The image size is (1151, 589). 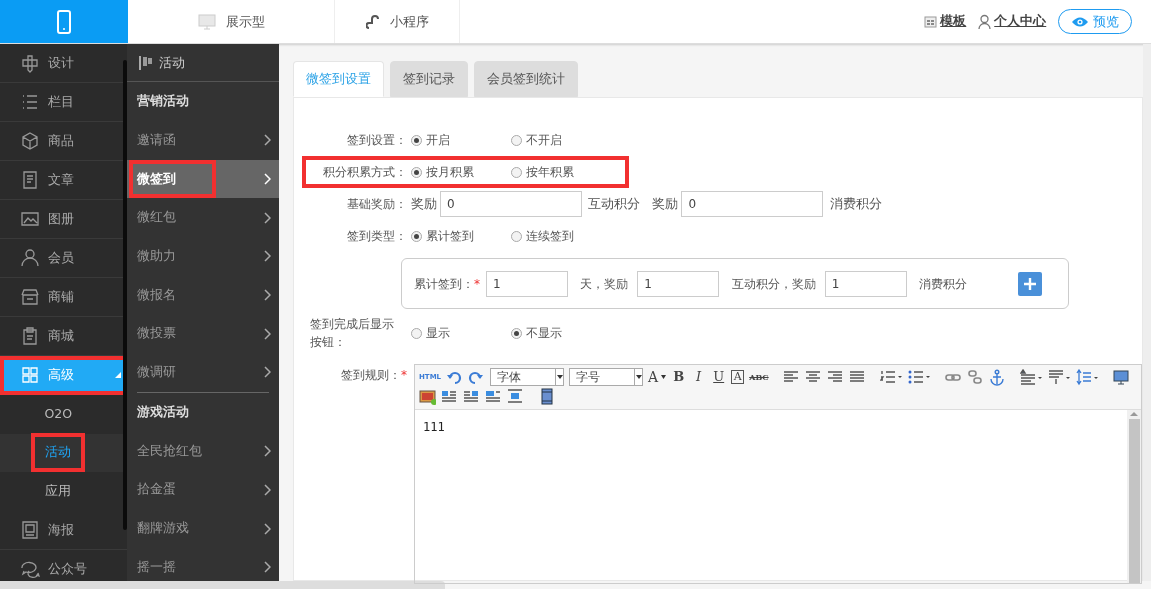 I want to click on film-button, so click(x=547, y=396).